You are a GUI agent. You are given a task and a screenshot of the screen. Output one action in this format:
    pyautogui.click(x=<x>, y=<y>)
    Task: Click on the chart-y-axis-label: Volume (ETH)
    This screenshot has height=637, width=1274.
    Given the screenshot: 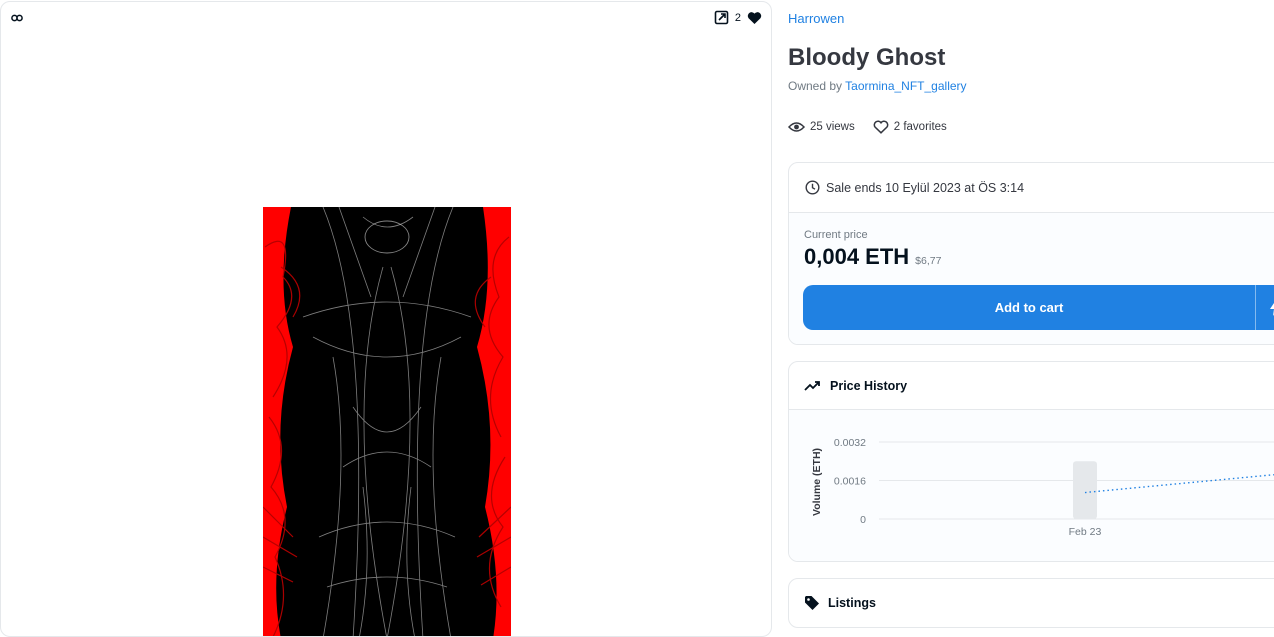 What is the action you would take?
    pyautogui.click(x=817, y=482)
    